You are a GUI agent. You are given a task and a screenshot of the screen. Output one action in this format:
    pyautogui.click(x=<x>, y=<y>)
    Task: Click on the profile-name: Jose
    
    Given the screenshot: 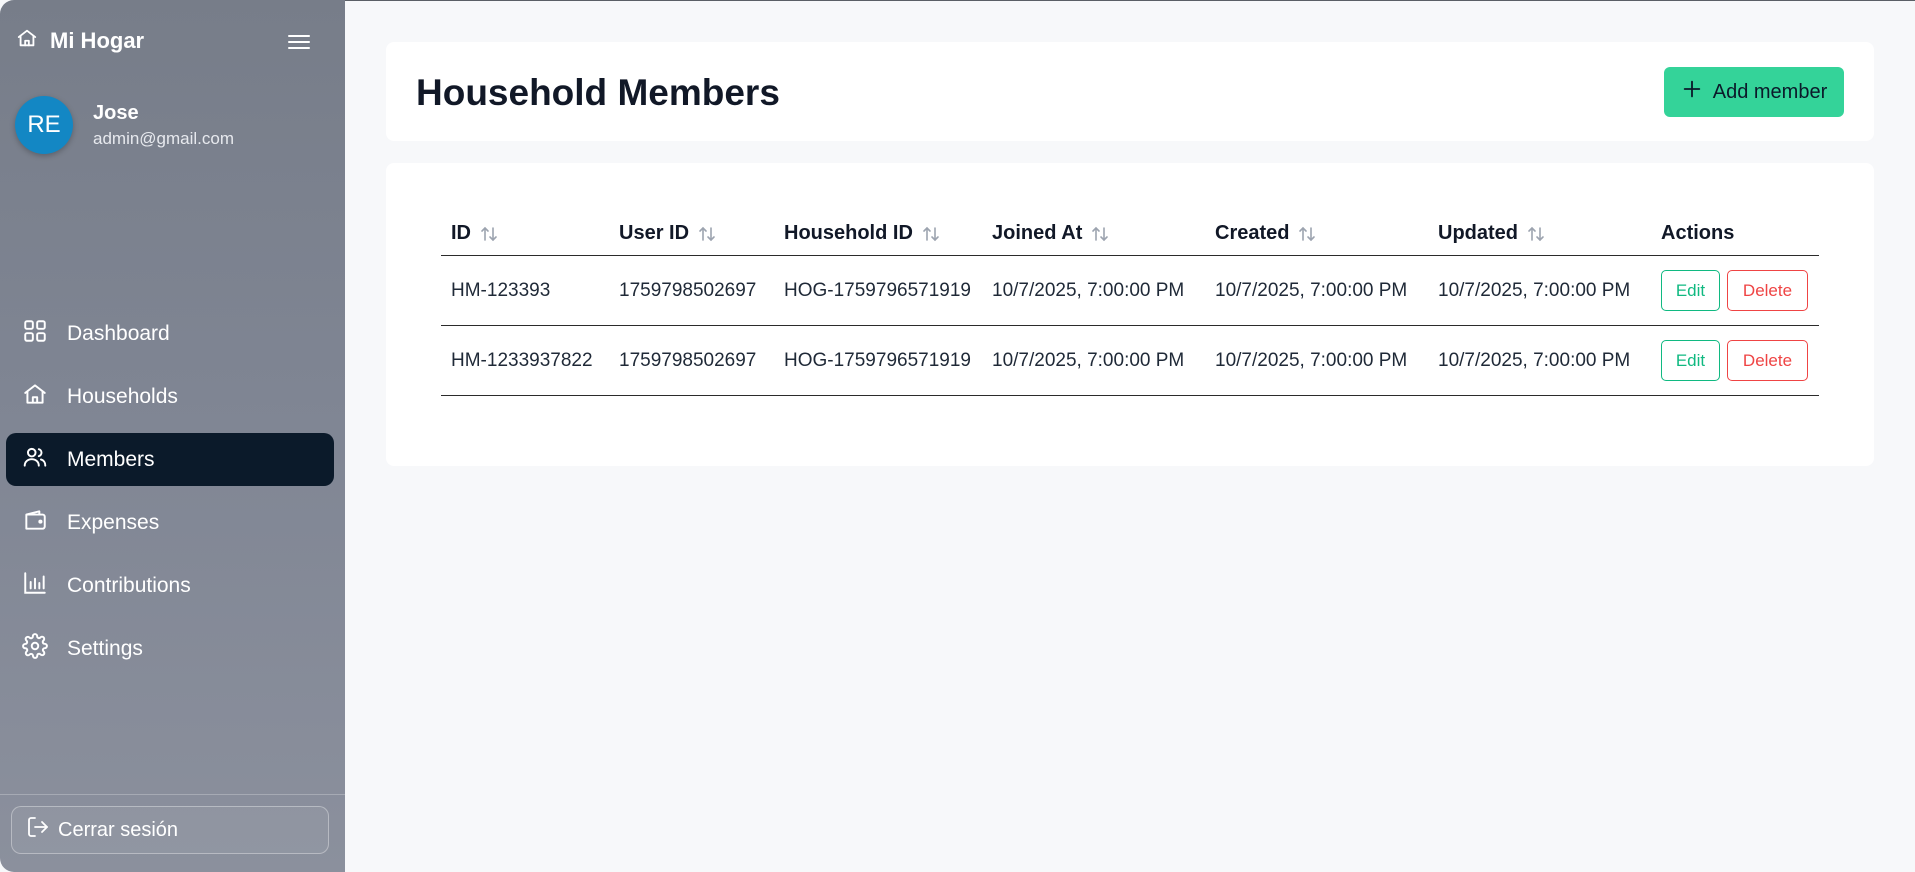 What is the action you would take?
    pyautogui.click(x=116, y=112)
    